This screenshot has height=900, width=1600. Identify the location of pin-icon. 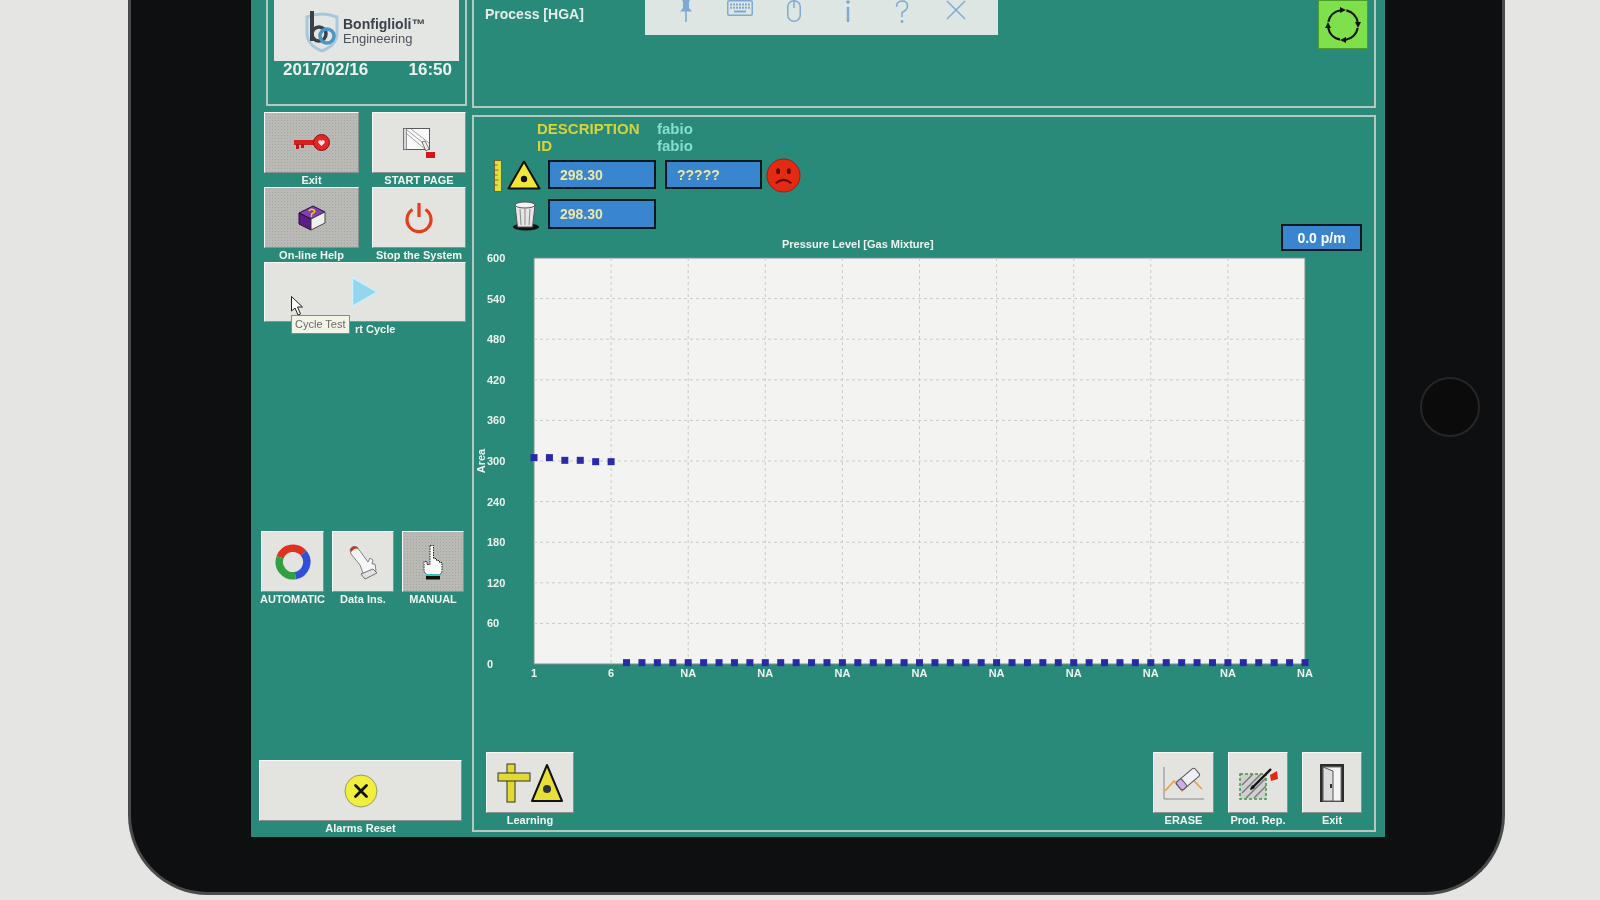
(686, 11).